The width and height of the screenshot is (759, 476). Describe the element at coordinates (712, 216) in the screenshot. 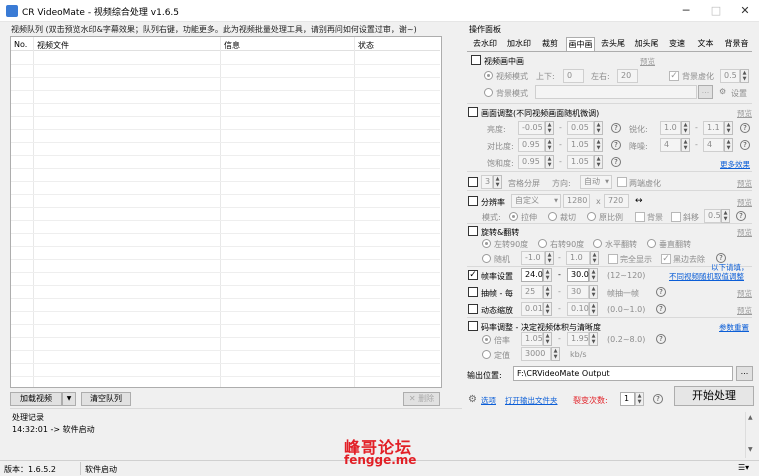

I see `tilt-input: 0.5` at that location.